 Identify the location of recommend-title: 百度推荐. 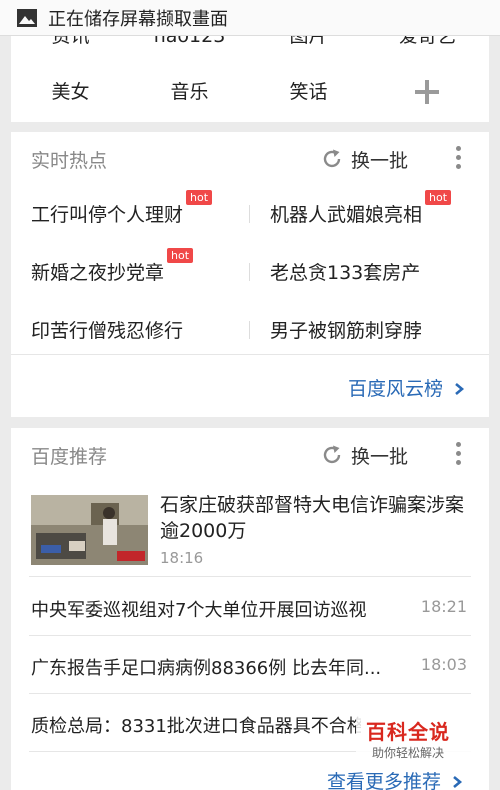
(69, 457).